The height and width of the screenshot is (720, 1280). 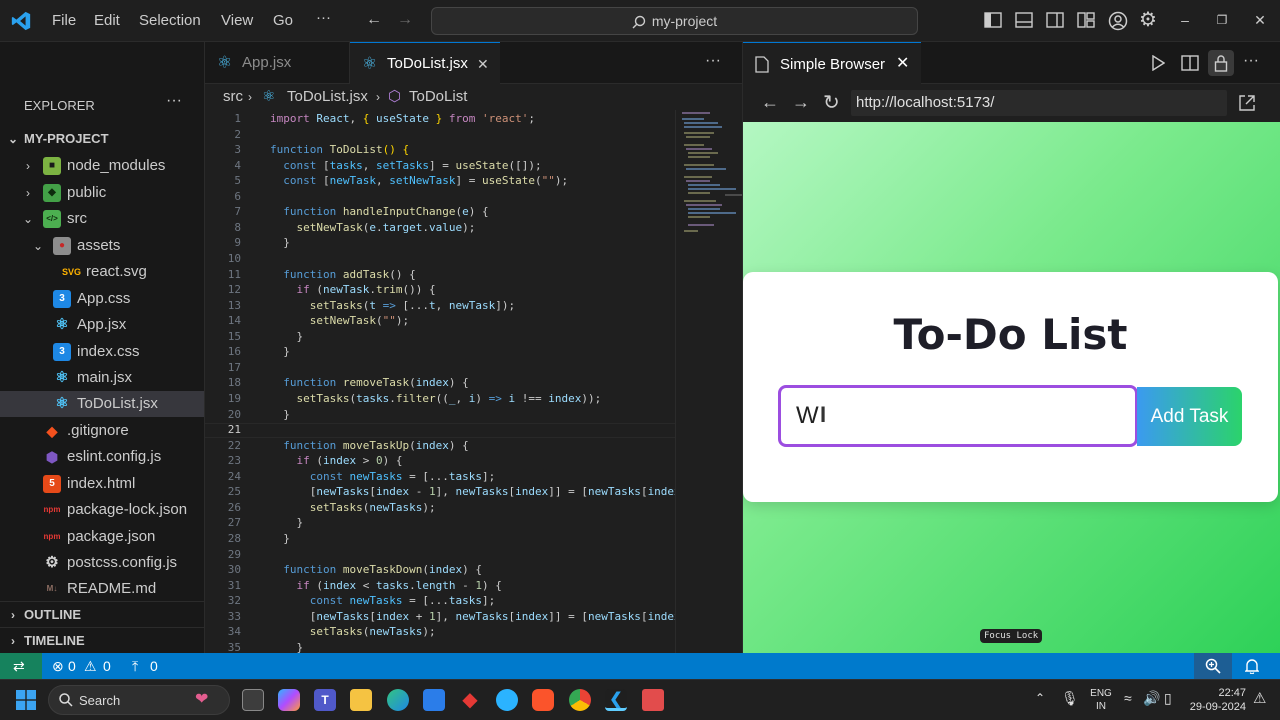 What do you see at coordinates (1251, 61) in the screenshot?
I see `browser-more-button: ···` at bounding box center [1251, 61].